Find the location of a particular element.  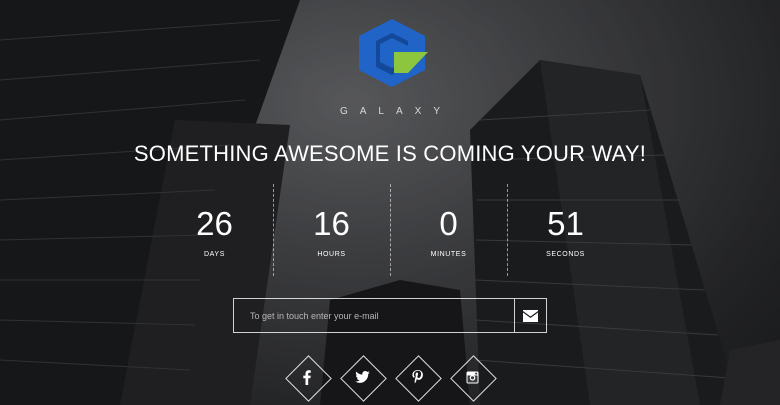

countdown-minutes: 0 MINUTES is located at coordinates (448, 230).